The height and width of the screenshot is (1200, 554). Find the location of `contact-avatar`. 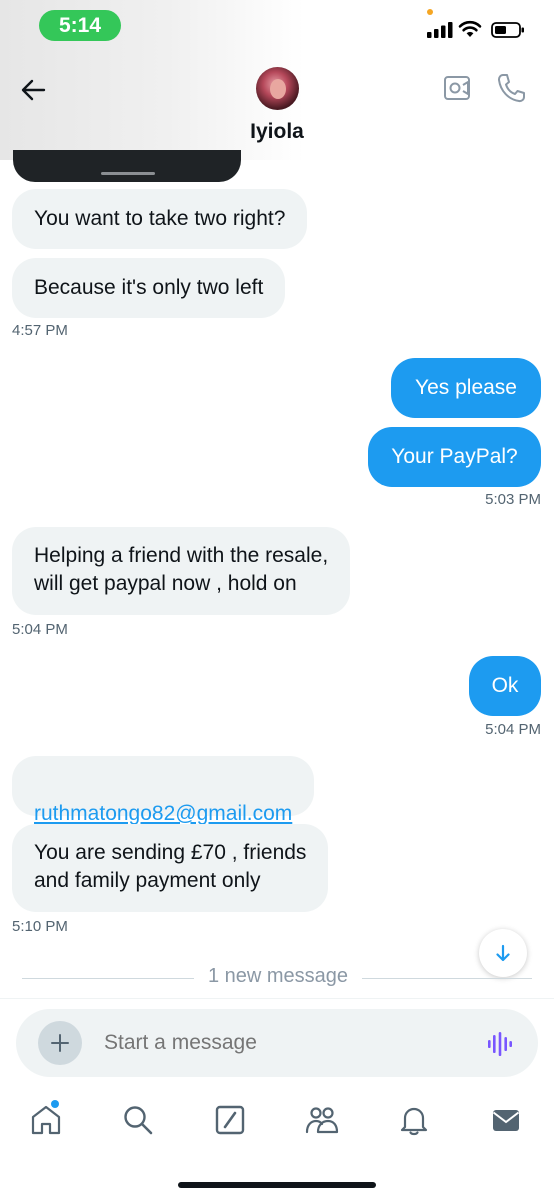

contact-avatar is located at coordinates (277, 88).